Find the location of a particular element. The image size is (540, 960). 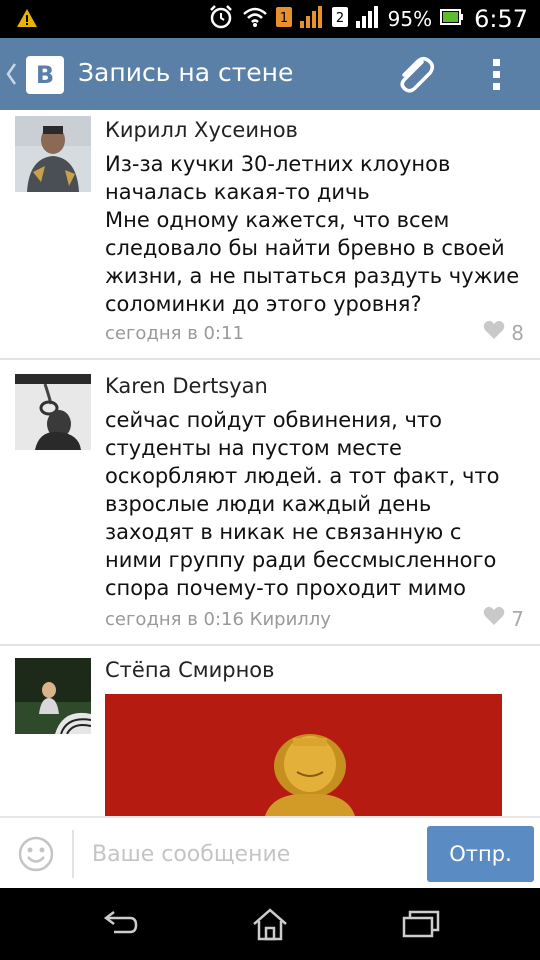

attached-image is located at coordinates (303, 755).